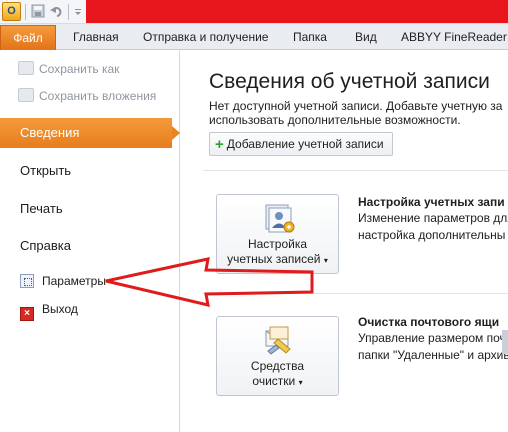 The image size is (508, 432). What do you see at coordinates (98, 96) in the screenshot?
I see `save-attachments-label: Сохранить вложения` at bounding box center [98, 96].